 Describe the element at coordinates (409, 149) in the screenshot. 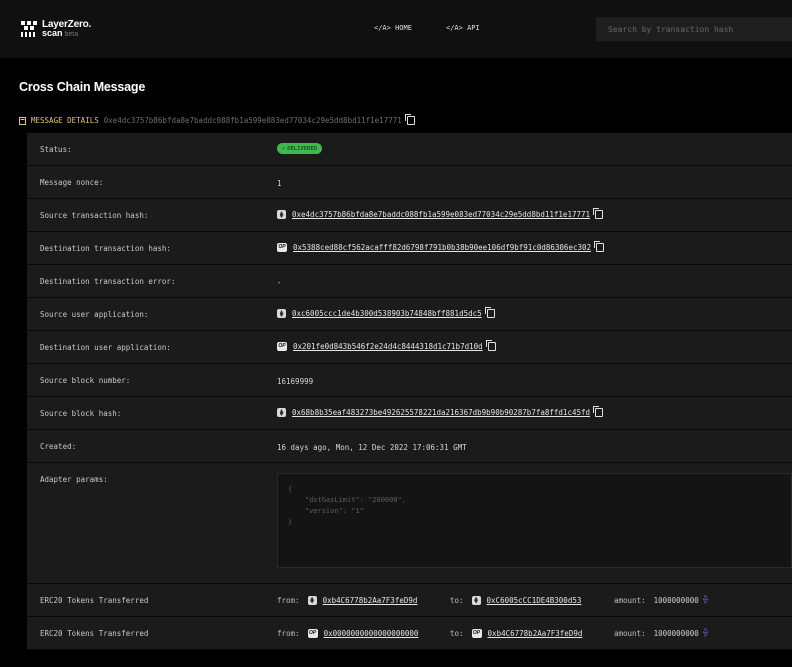

I see `status-row: Status: ✓ DELIVERED` at that location.